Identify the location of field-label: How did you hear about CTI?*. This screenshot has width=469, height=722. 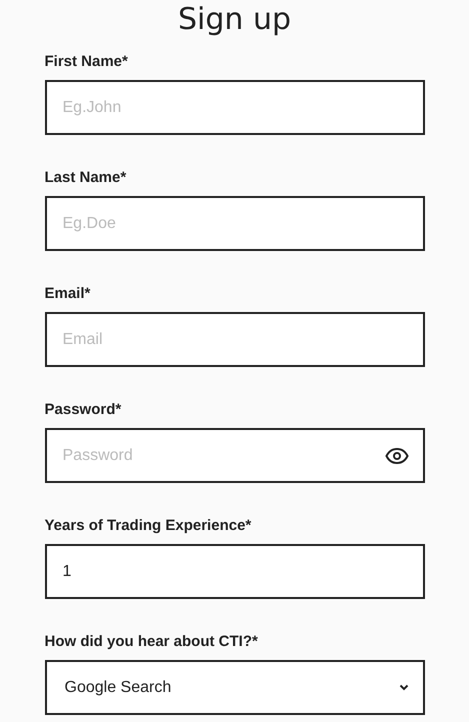
(151, 642).